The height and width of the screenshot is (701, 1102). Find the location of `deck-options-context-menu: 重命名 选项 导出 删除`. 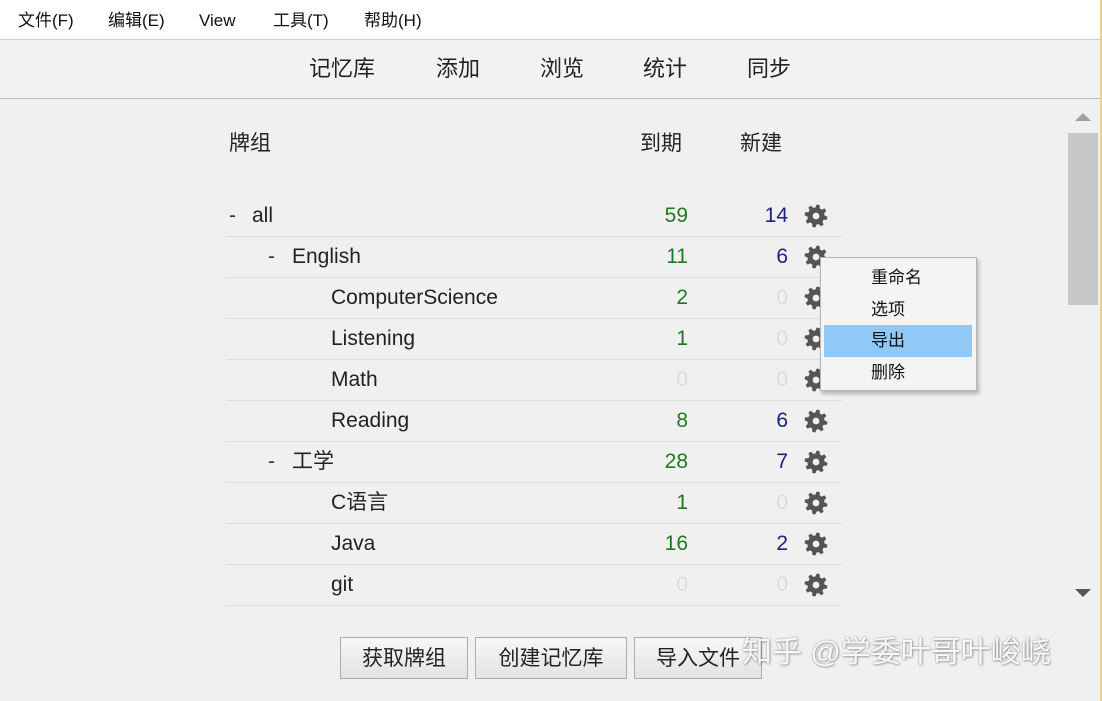

deck-options-context-menu: 重命名 选项 导出 删除 is located at coordinates (898, 324).